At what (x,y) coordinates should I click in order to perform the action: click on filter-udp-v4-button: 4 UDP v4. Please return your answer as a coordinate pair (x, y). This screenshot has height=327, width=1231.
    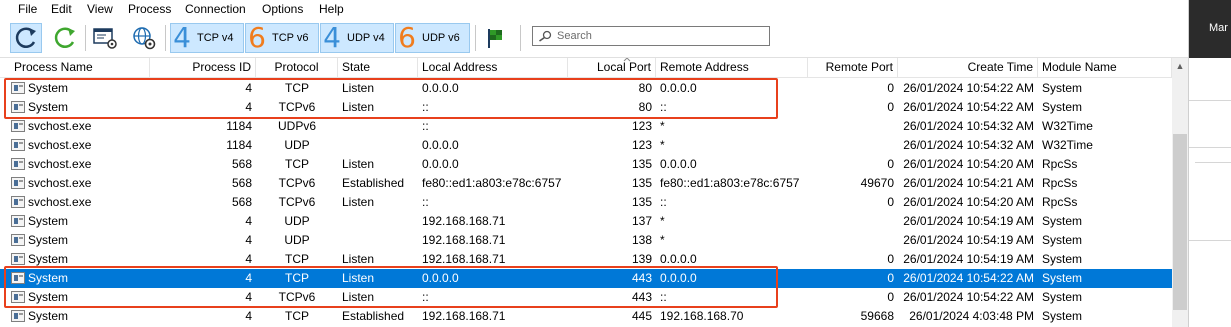
    Looking at the image, I should click on (357, 38).